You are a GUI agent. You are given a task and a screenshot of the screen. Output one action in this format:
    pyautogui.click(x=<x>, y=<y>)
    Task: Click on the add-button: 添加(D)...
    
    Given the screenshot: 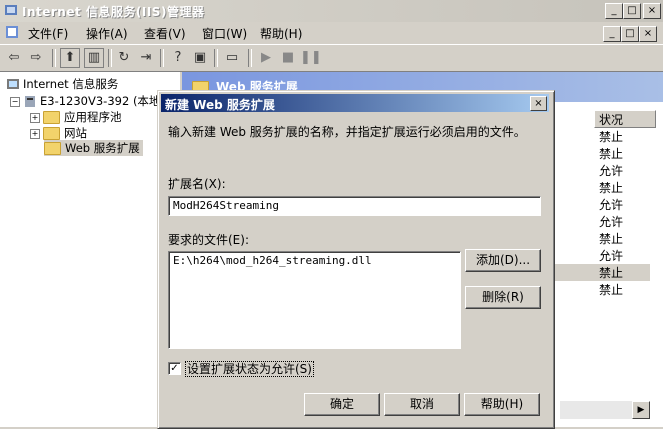 What is the action you would take?
    pyautogui.click(x=503, y=260)
    